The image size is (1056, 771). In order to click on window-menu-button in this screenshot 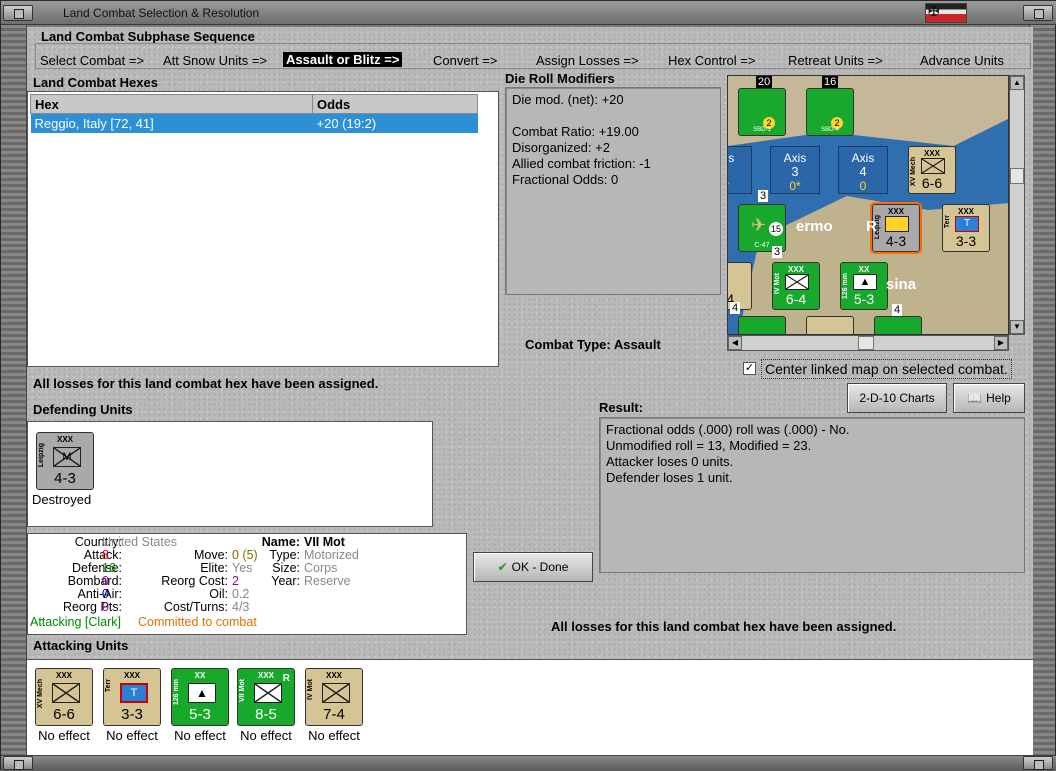, I will do `click(18, 13)`.